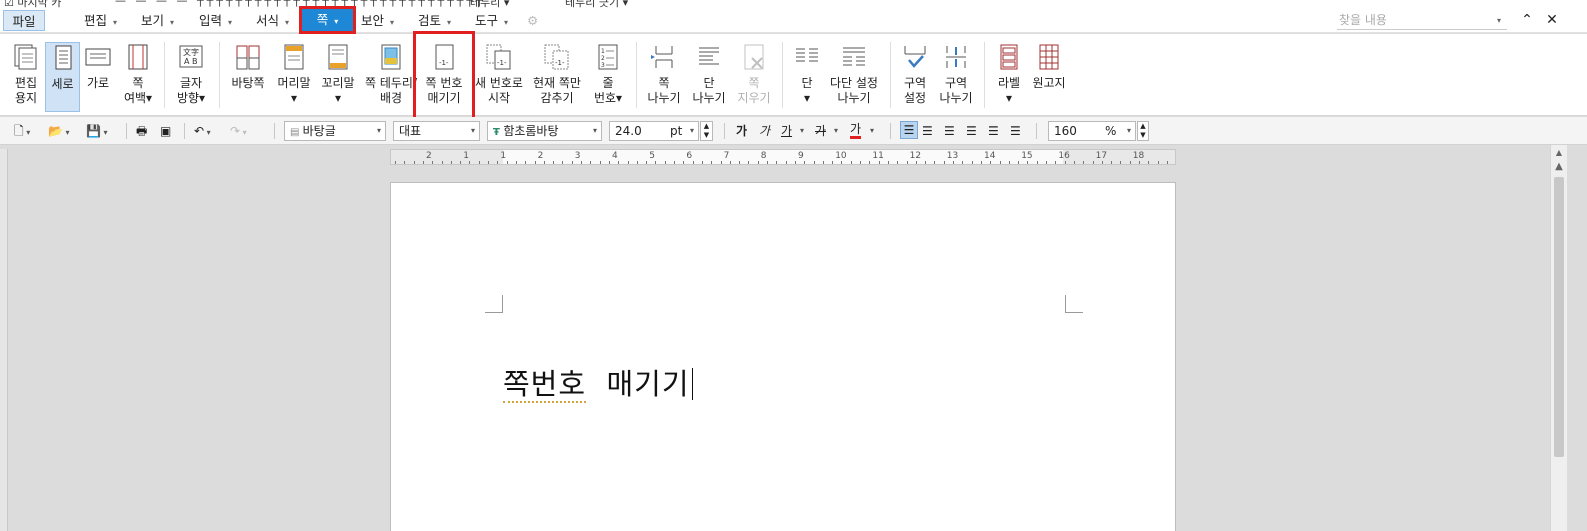 Image resolution: width=1587 pixels, height=531 pixels. Describe the element at coordinates (32, 4) in the screenshot. I see `last-kana-checkbox: ☑ 마지막 카` at that location.